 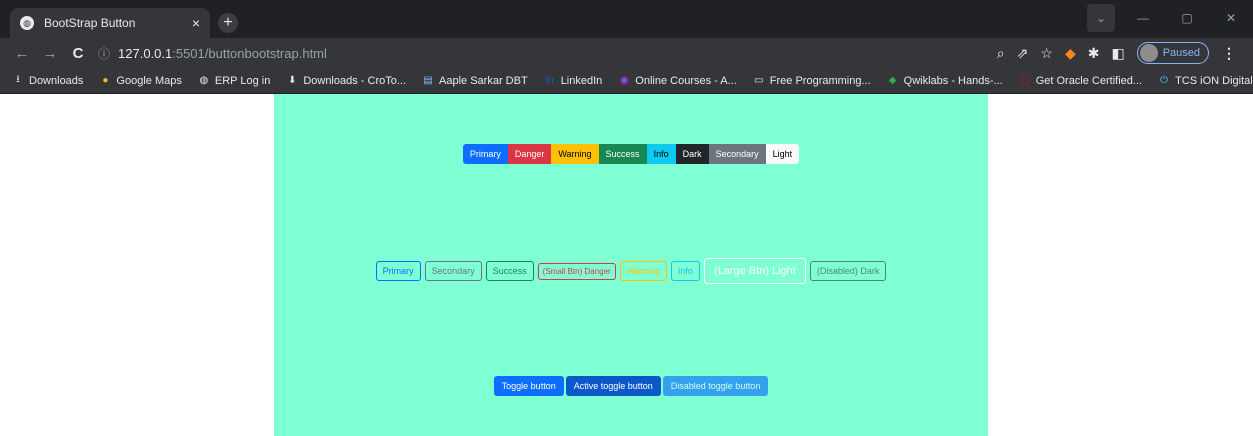 I want to click on bookmark-item: ● Google Maps, so click(x=140, y=81).